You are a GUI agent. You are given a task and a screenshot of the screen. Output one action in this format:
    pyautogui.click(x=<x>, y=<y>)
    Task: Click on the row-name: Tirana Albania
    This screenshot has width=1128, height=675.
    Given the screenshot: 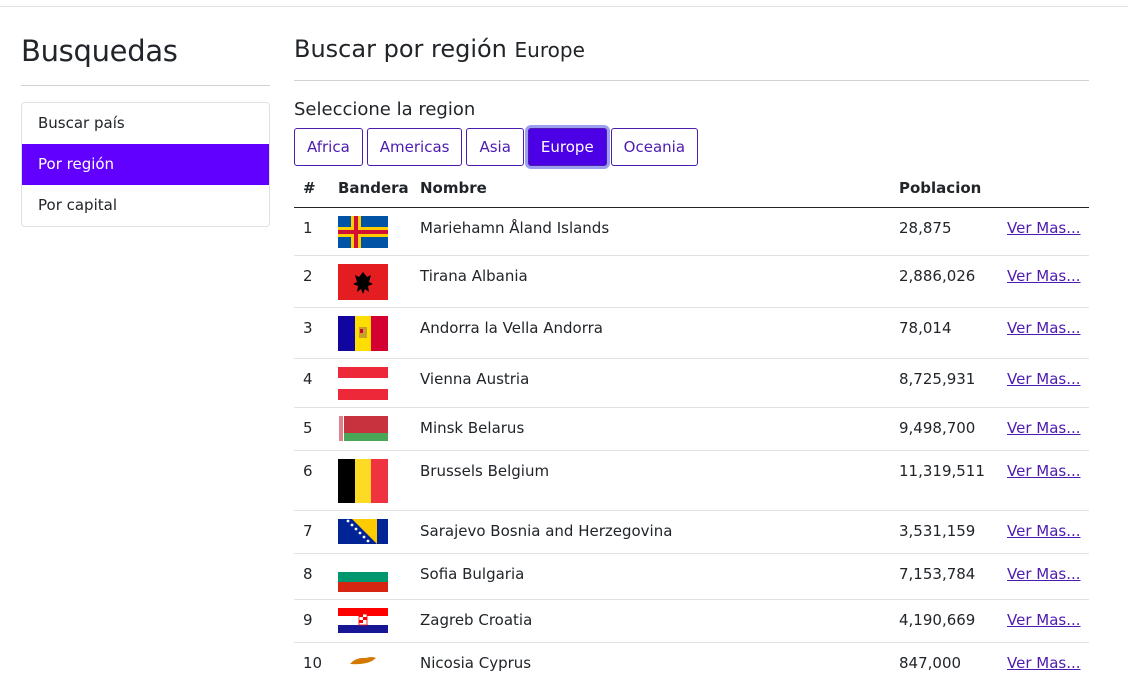 What is the action you would take?
    pyautogui.click(x=659, y=281)
    